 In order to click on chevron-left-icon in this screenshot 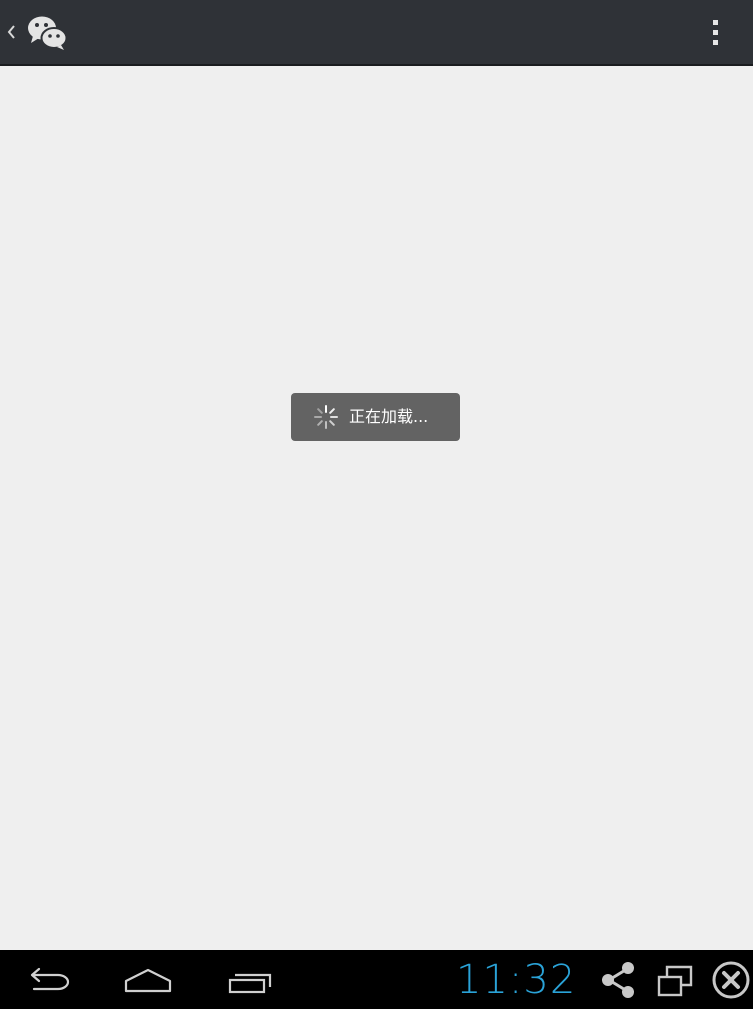, I will do `click(11, 32)`.